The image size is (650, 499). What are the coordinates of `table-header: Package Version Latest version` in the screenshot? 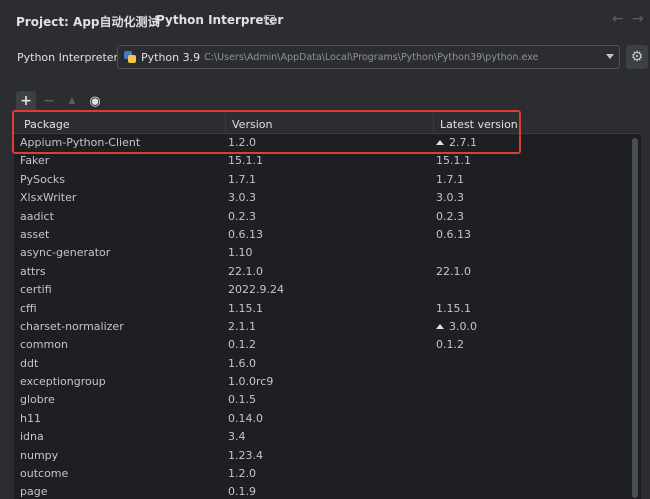 It's located at (327, 124).